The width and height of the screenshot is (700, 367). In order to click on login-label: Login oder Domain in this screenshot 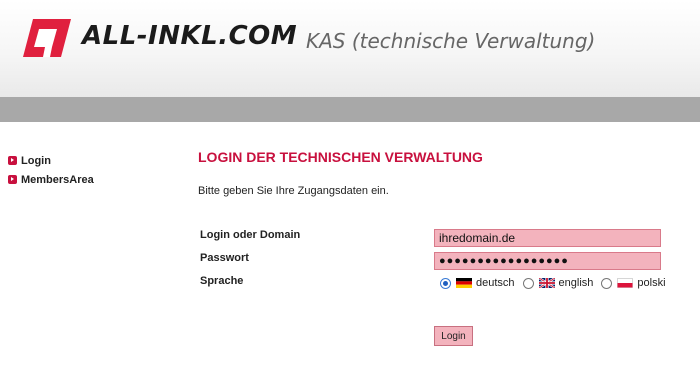, I will do `click(250, 235)`.